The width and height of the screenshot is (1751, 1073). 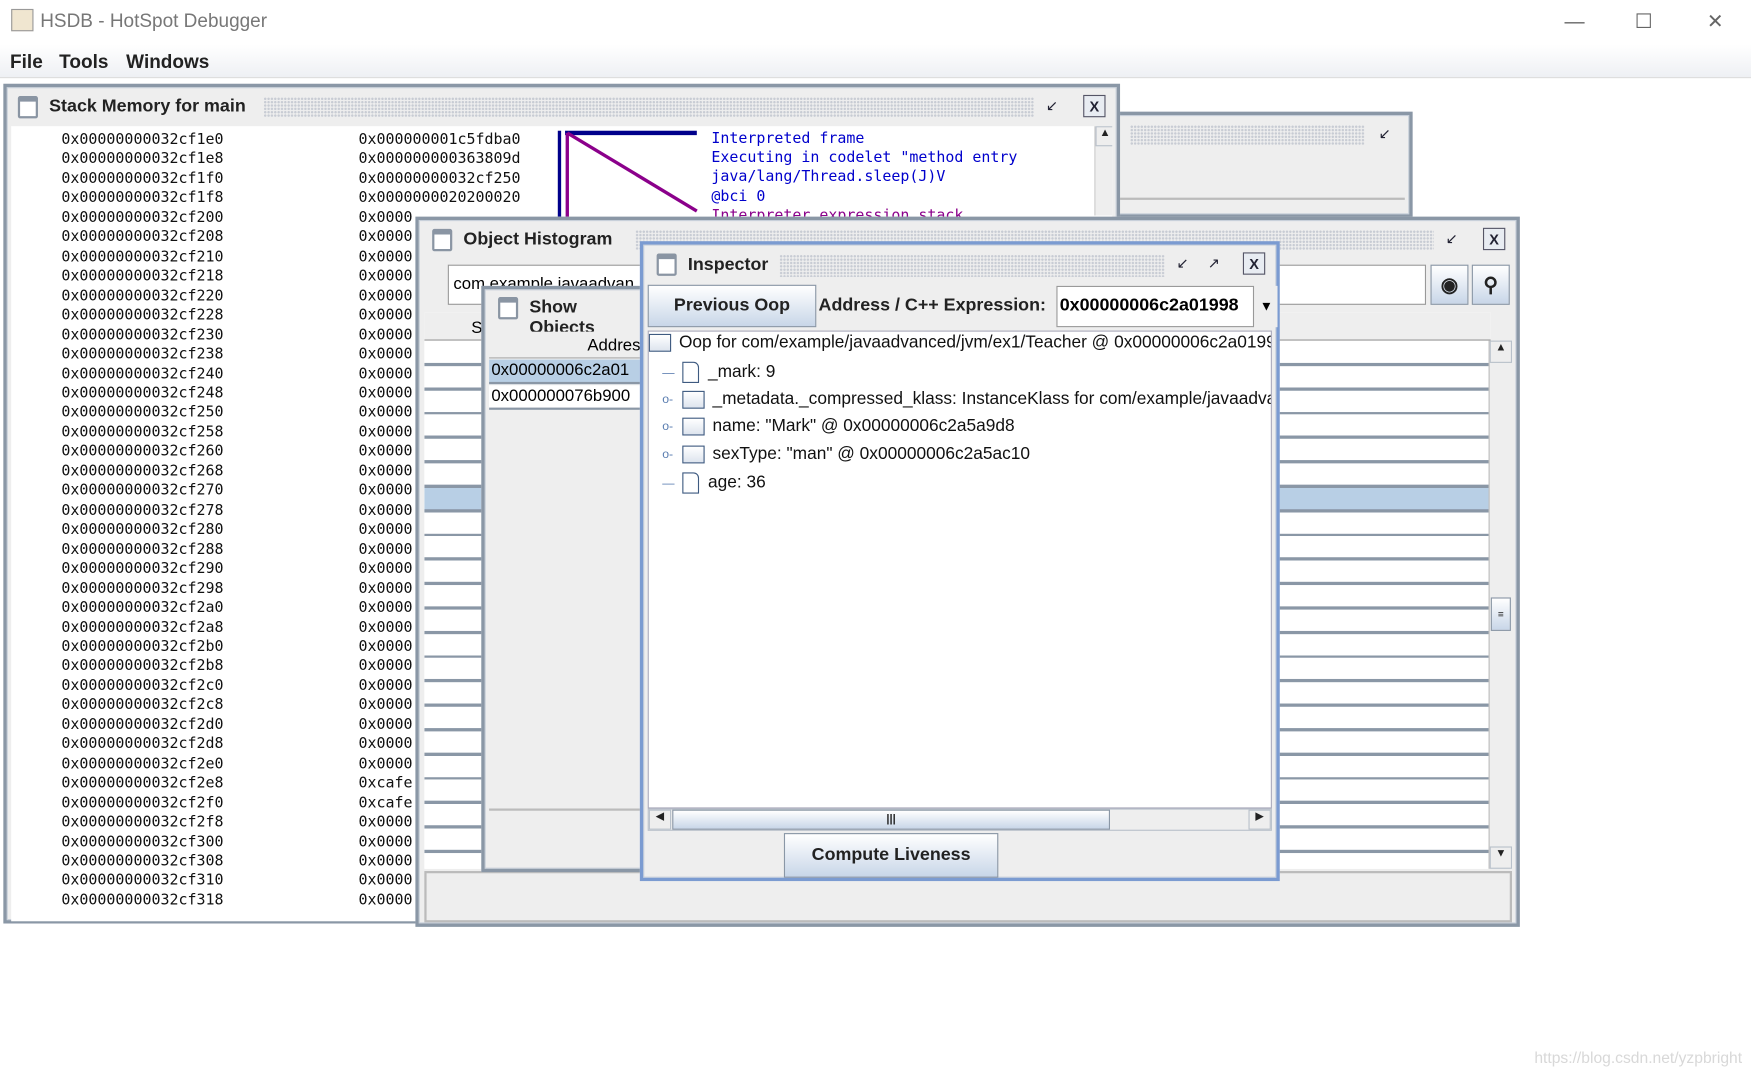 I want to click on stack-address: 0x00000000032cf200, so click(x=142, y=218).